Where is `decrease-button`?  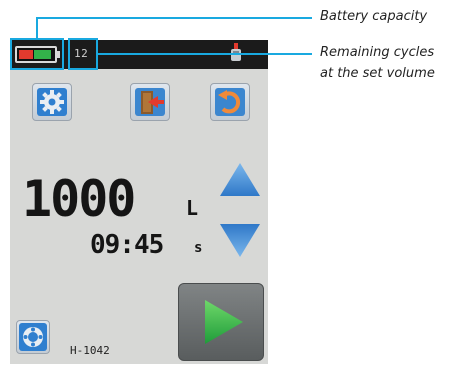 decrease-button is located at coordinates (240, 242).